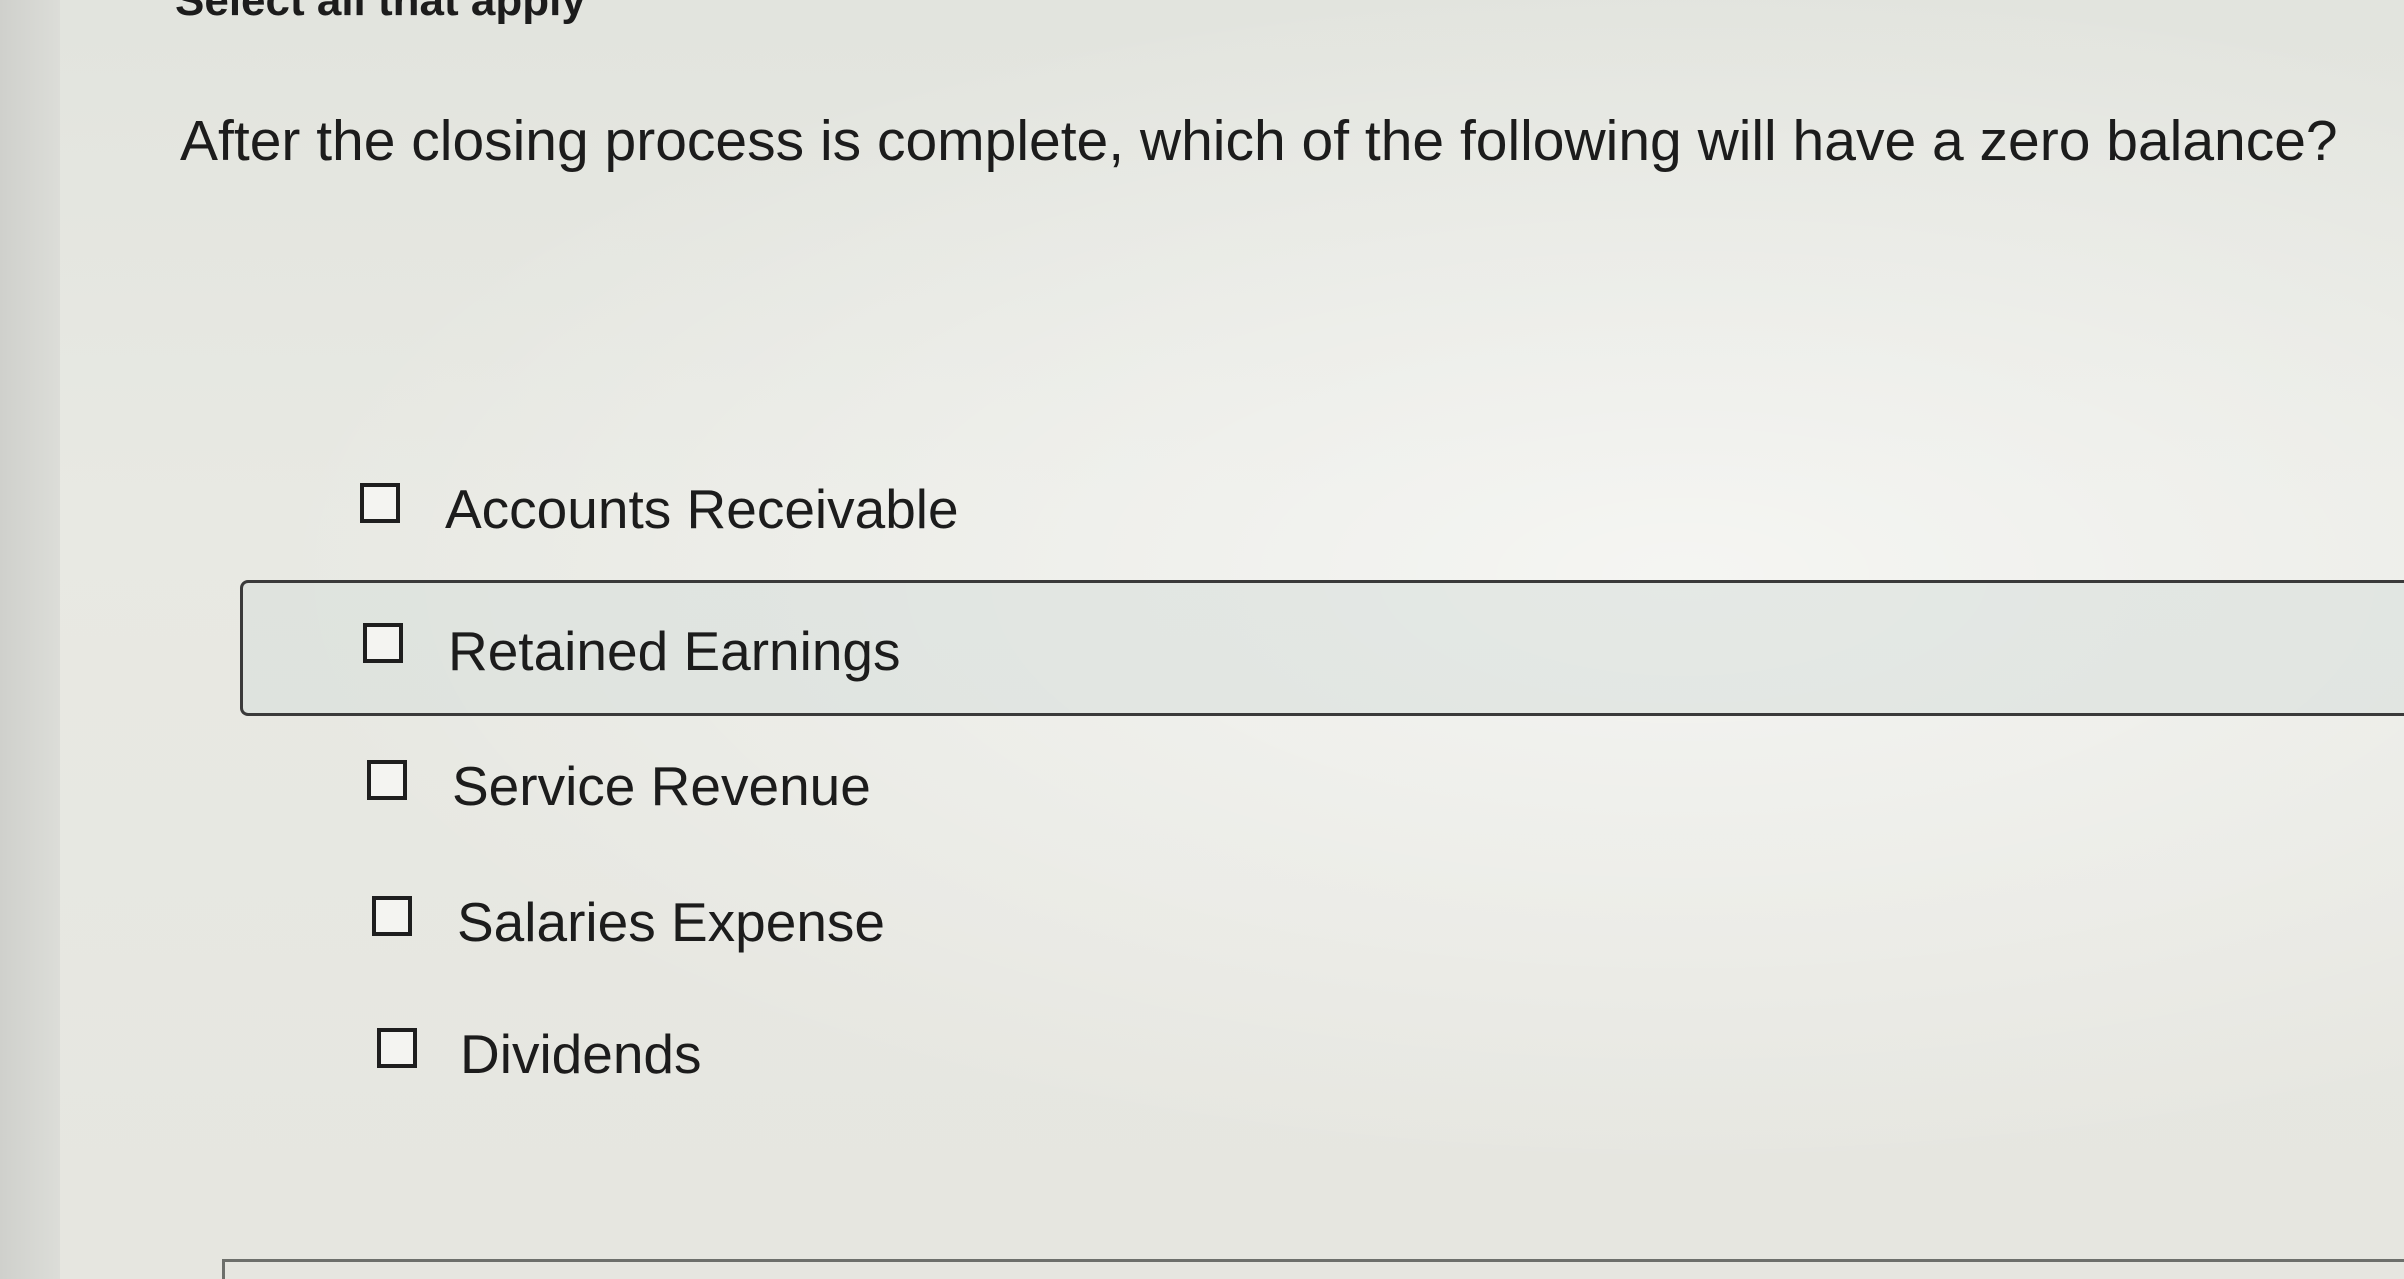 The width and height of the screenshot is (2404, 1279). What do you see at coordinates (674, 651) in the screenshot?
I see `option-label: Retained Earnings` at bounding box center [674, 651].